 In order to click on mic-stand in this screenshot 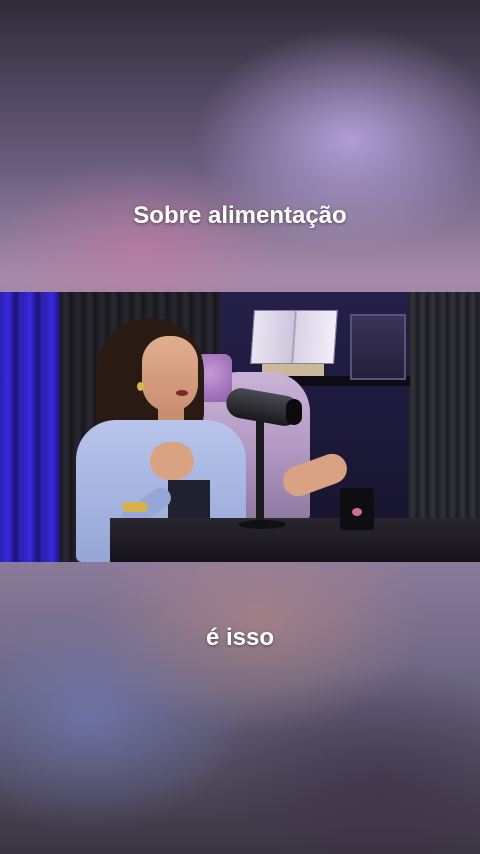, I will do `click(260, 470)`.